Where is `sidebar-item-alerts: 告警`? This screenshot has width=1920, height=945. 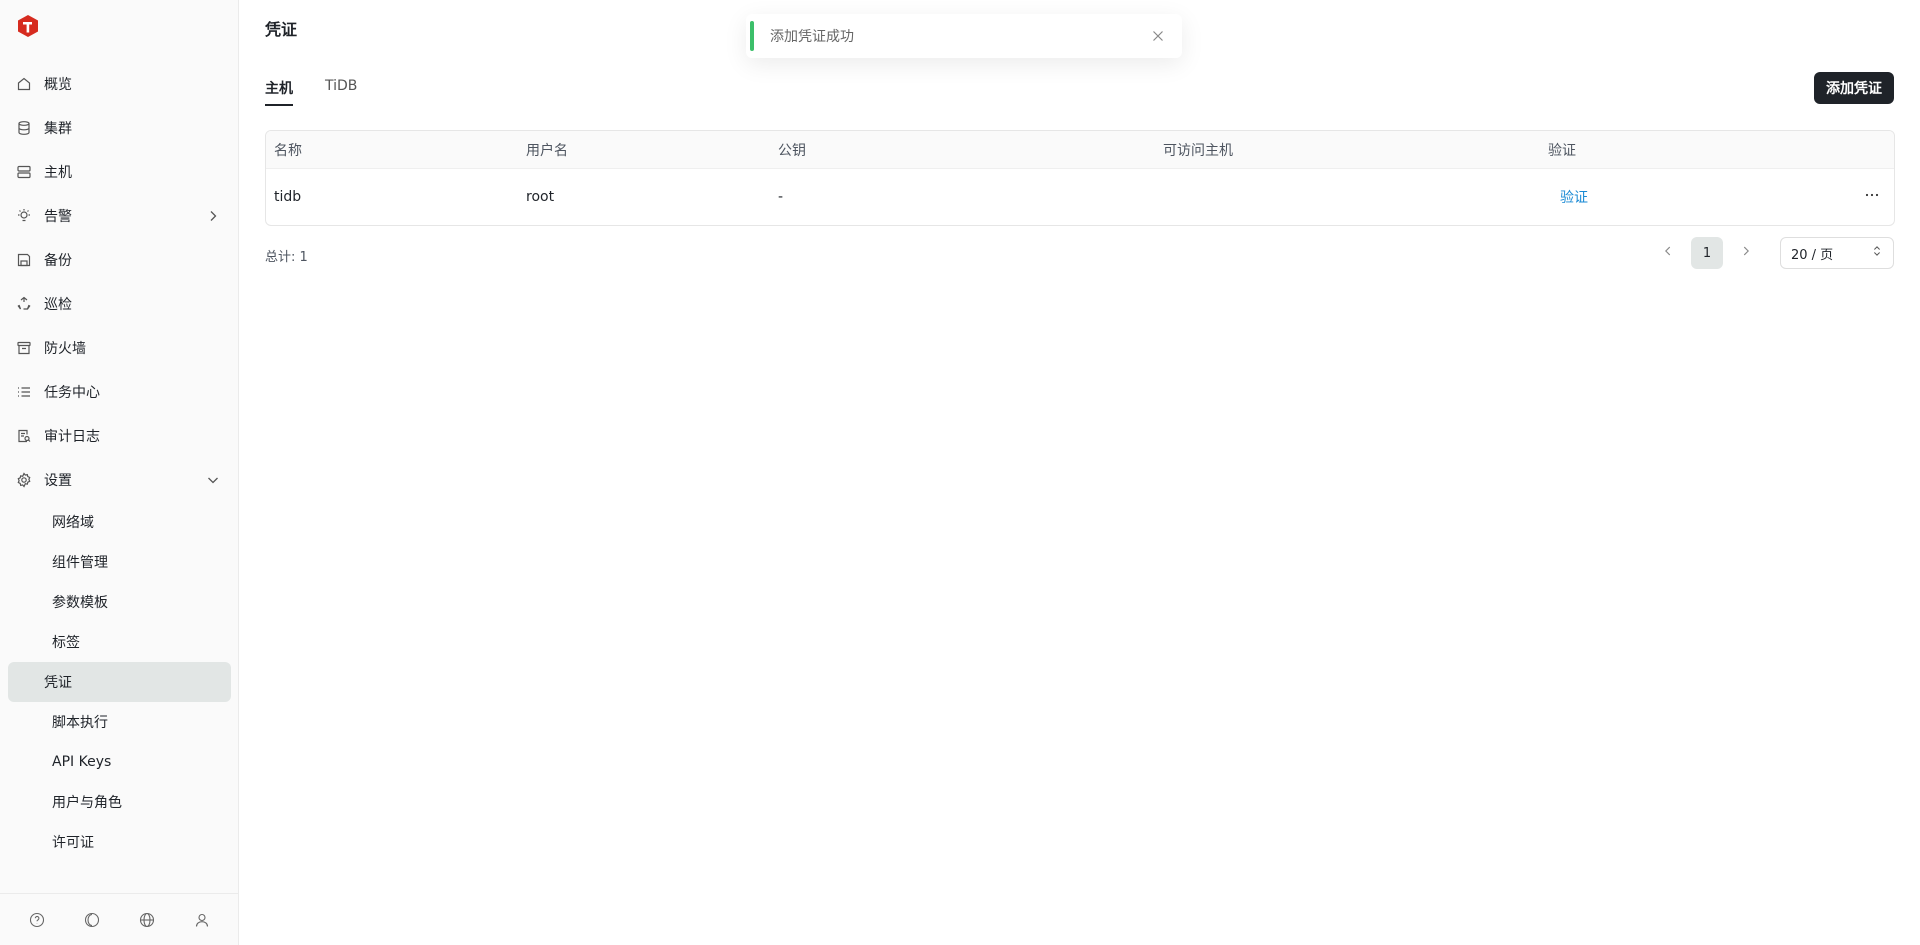 sidebar-item-alerts: 告警 is located at coordinates (119, 216).